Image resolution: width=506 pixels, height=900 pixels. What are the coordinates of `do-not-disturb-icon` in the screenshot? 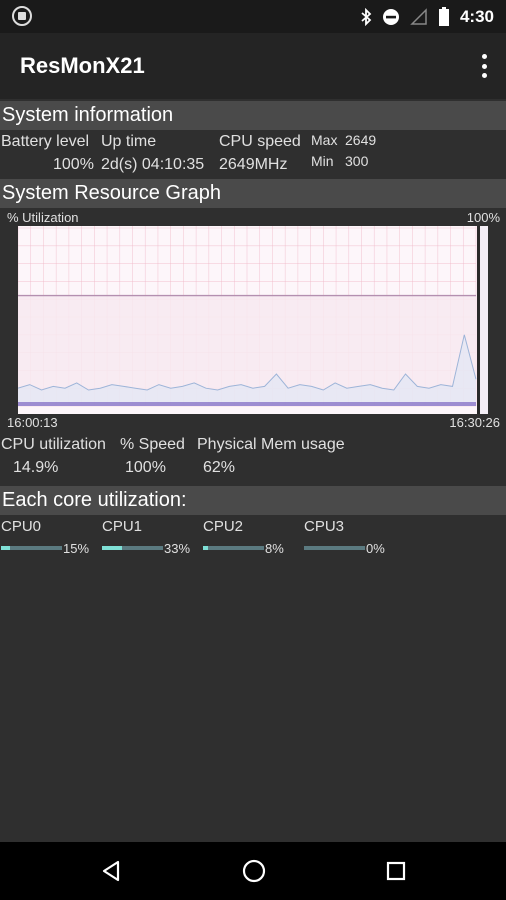 It's located at (391, 17).